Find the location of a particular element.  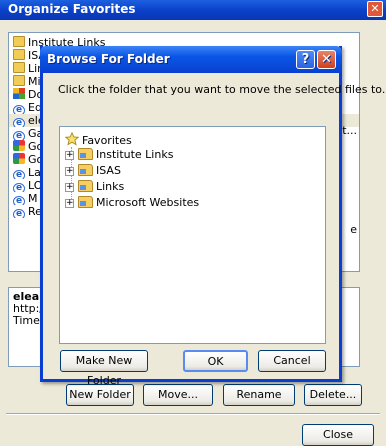

close-icon: ✕ is located at coordinates (326, 59).